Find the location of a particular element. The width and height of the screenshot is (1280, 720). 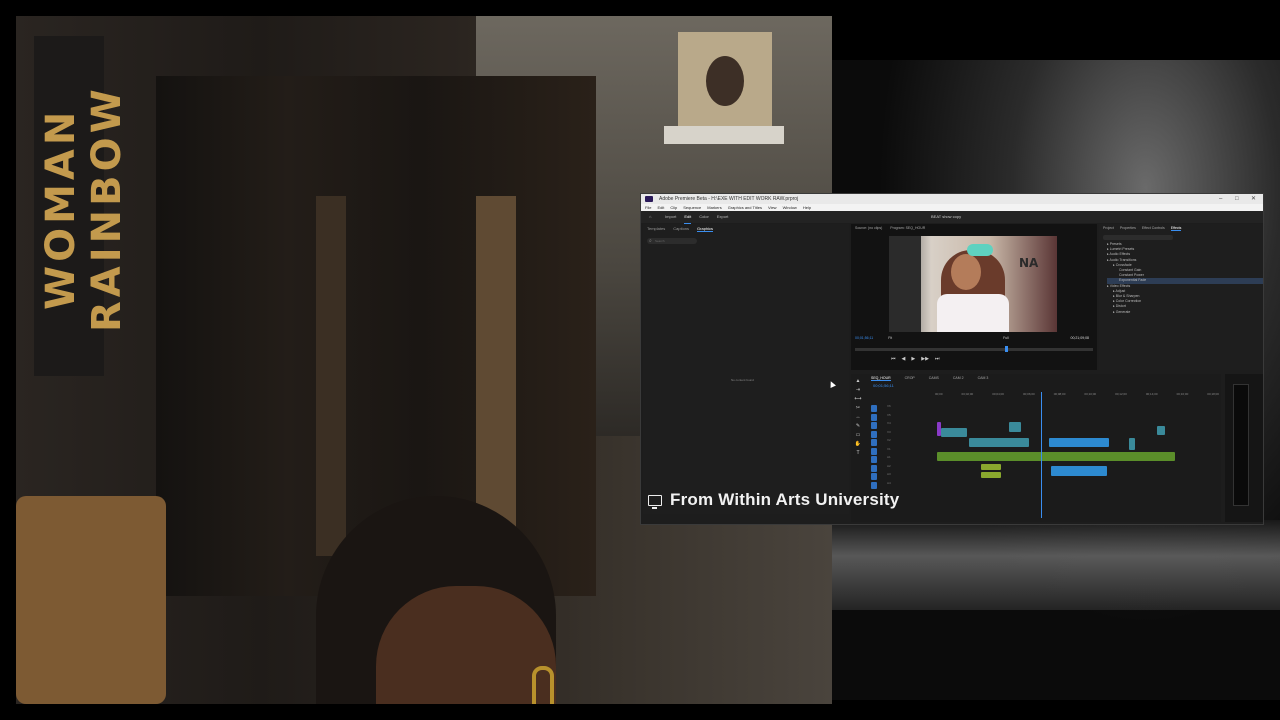

tab-templates: Templates is located at coordinates (656, 229).